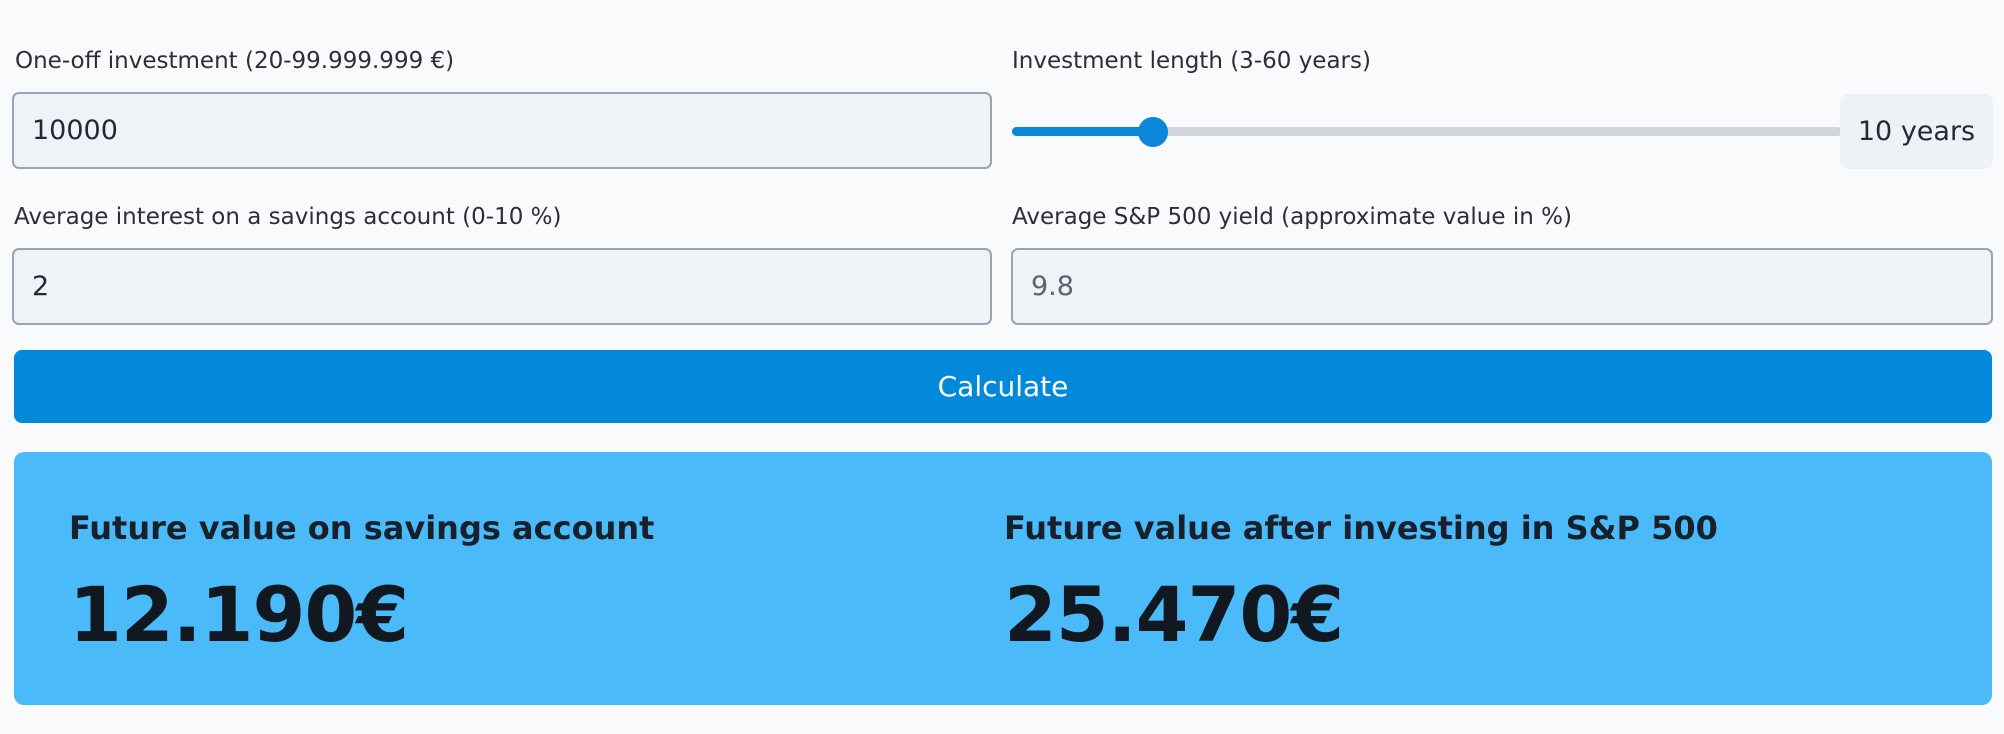 The height and width of the screenshot is (734, 2004). What do you see at coordinates (1174, 614) in the screenshot?
I see `sp500-result-value: 25.470€` at bounding box center [1174, 614].